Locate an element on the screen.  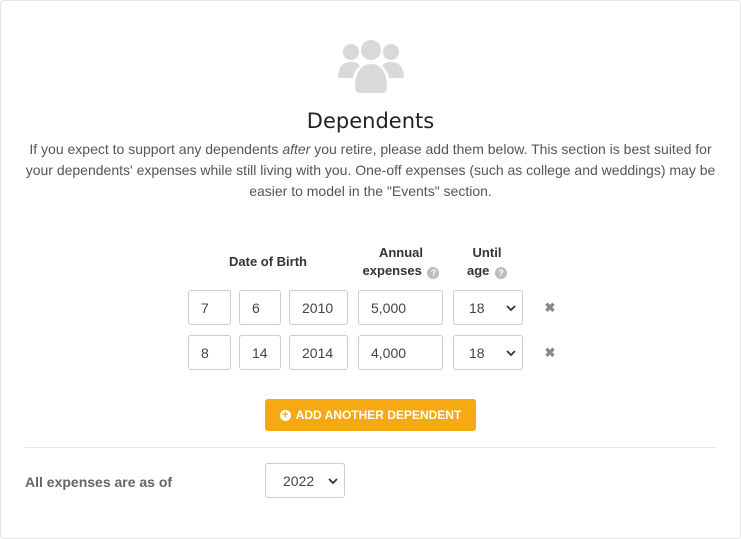
plus-circle-icon: + is located at coordinates (285, 415).